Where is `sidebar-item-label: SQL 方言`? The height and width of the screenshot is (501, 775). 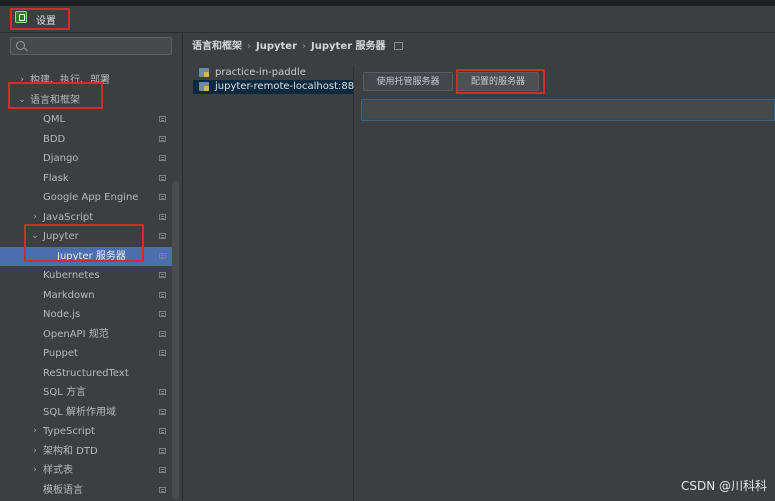
sidebar-item-label: SQL 方言 is located at coordinates (64, 392).